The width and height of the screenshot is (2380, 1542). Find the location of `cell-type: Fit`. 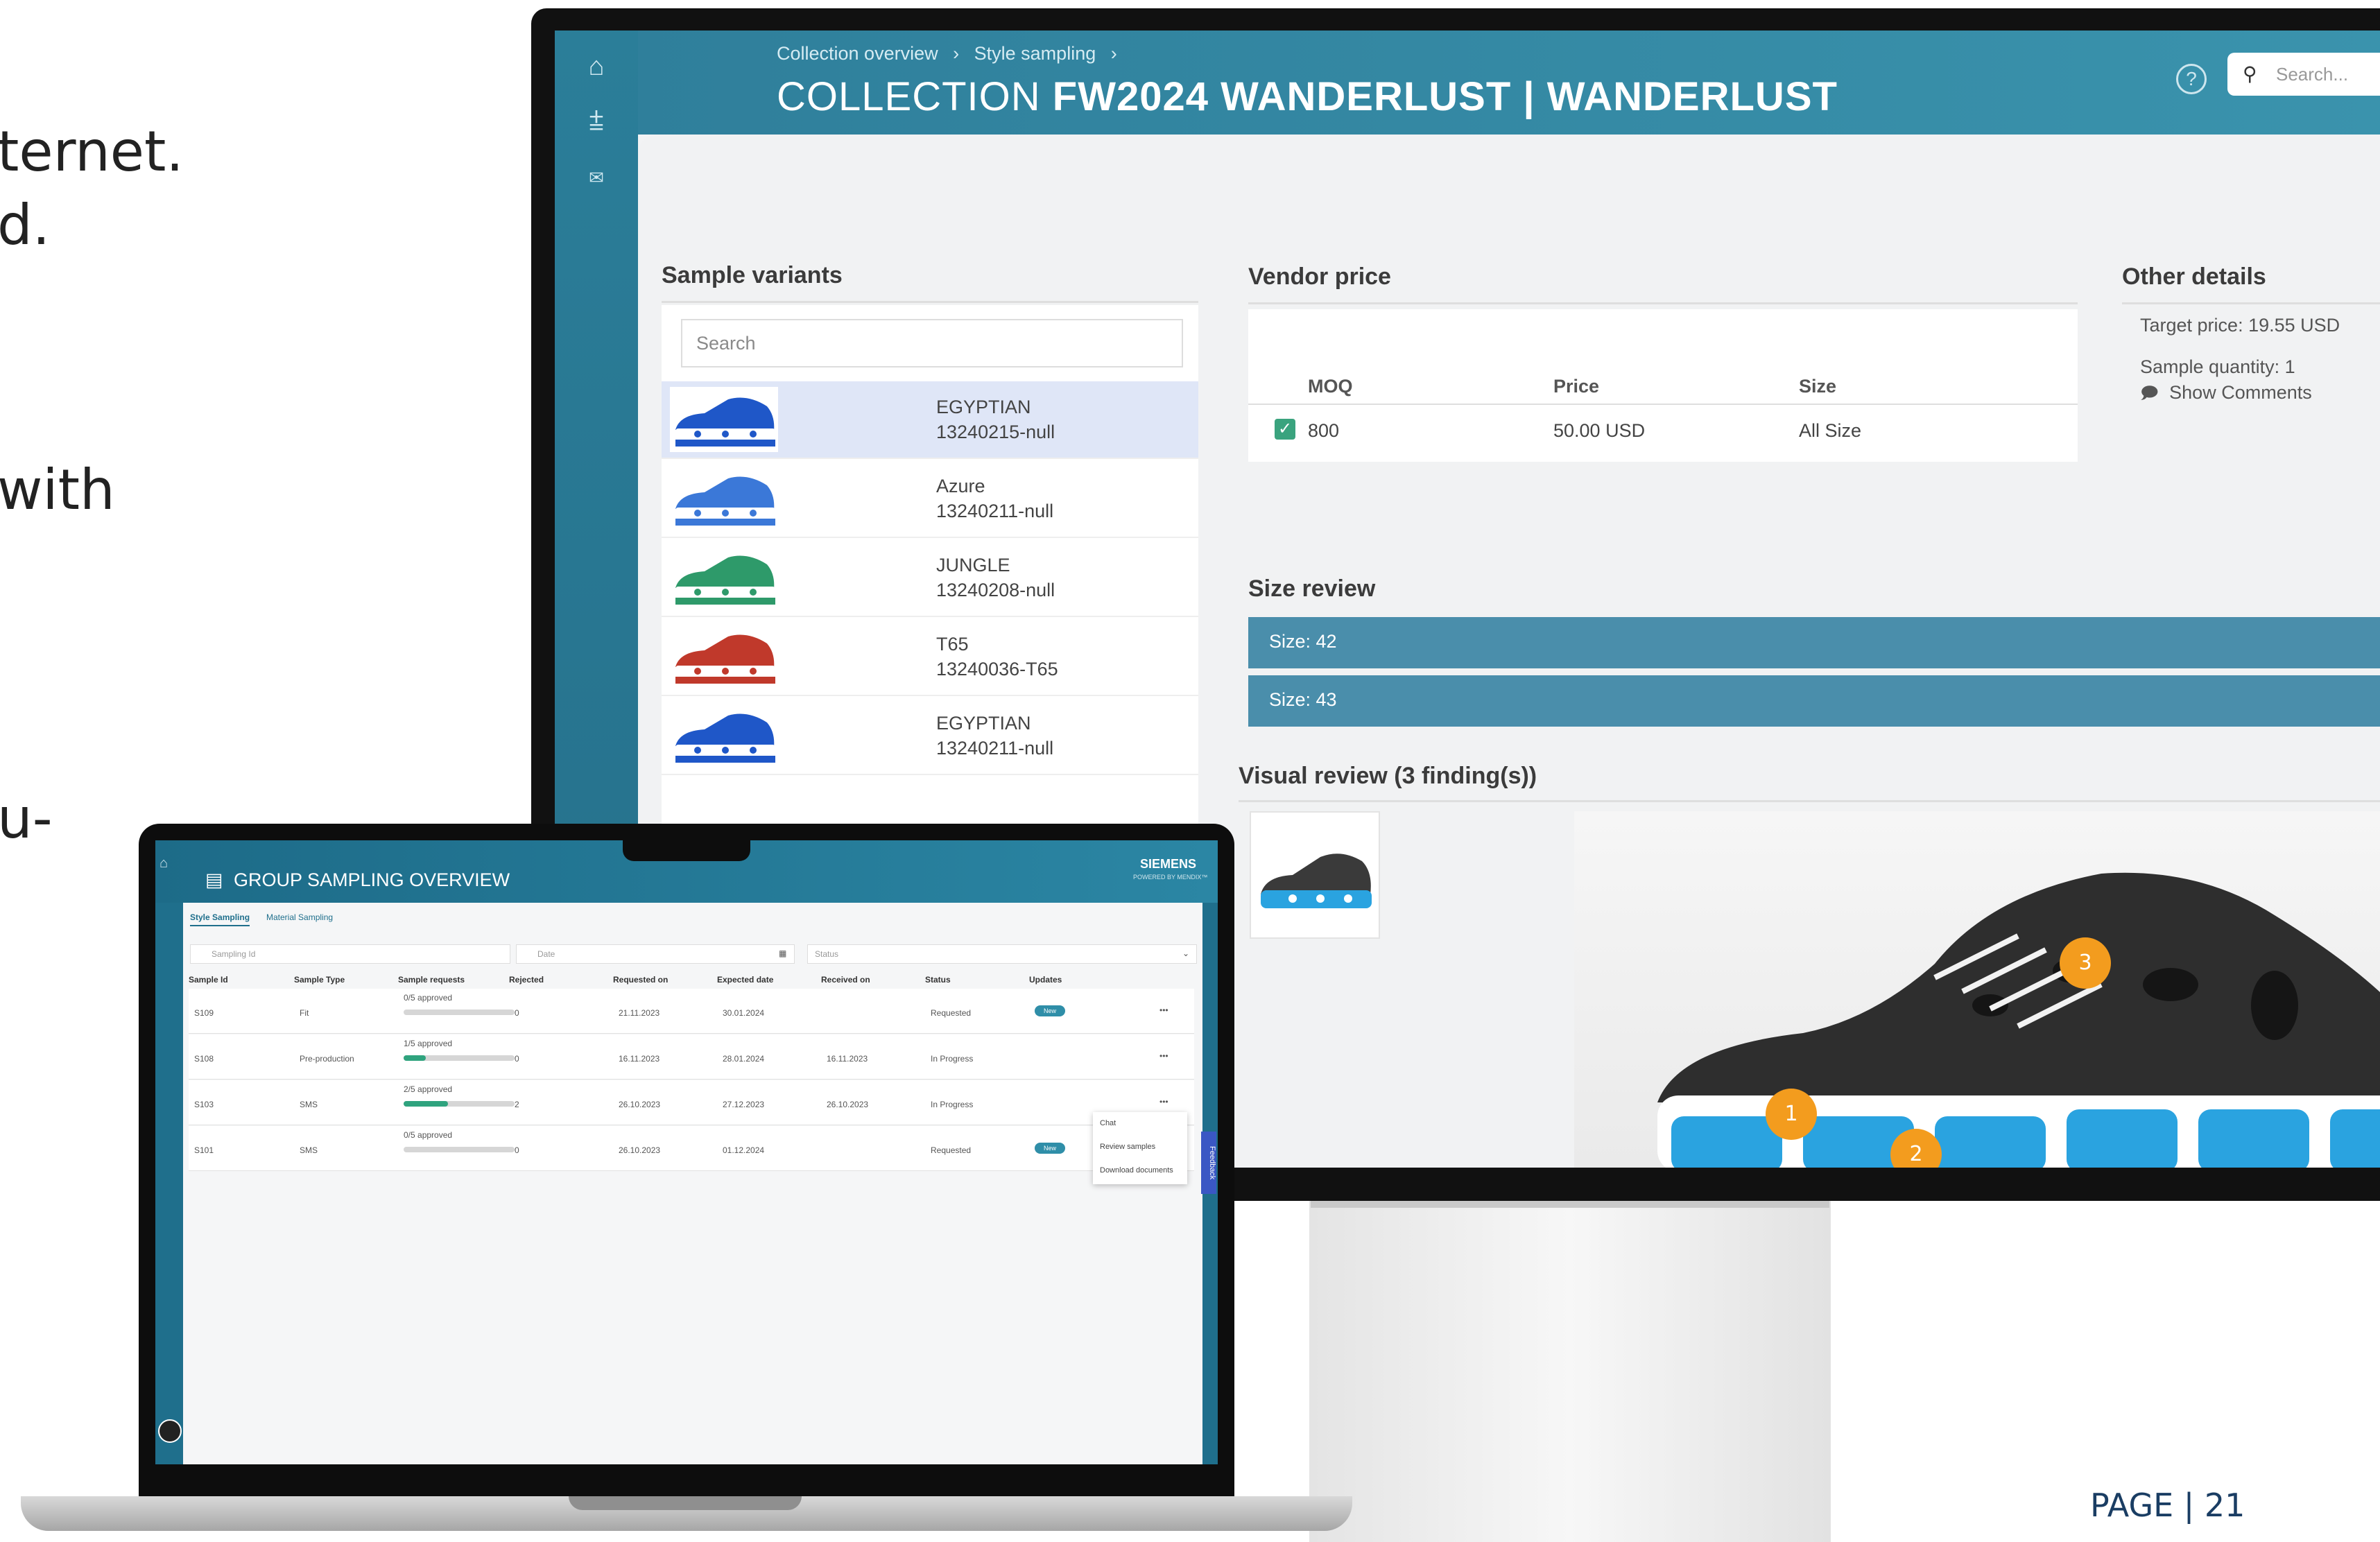

cell-type: Fit is located at coordinates (304, 1013).